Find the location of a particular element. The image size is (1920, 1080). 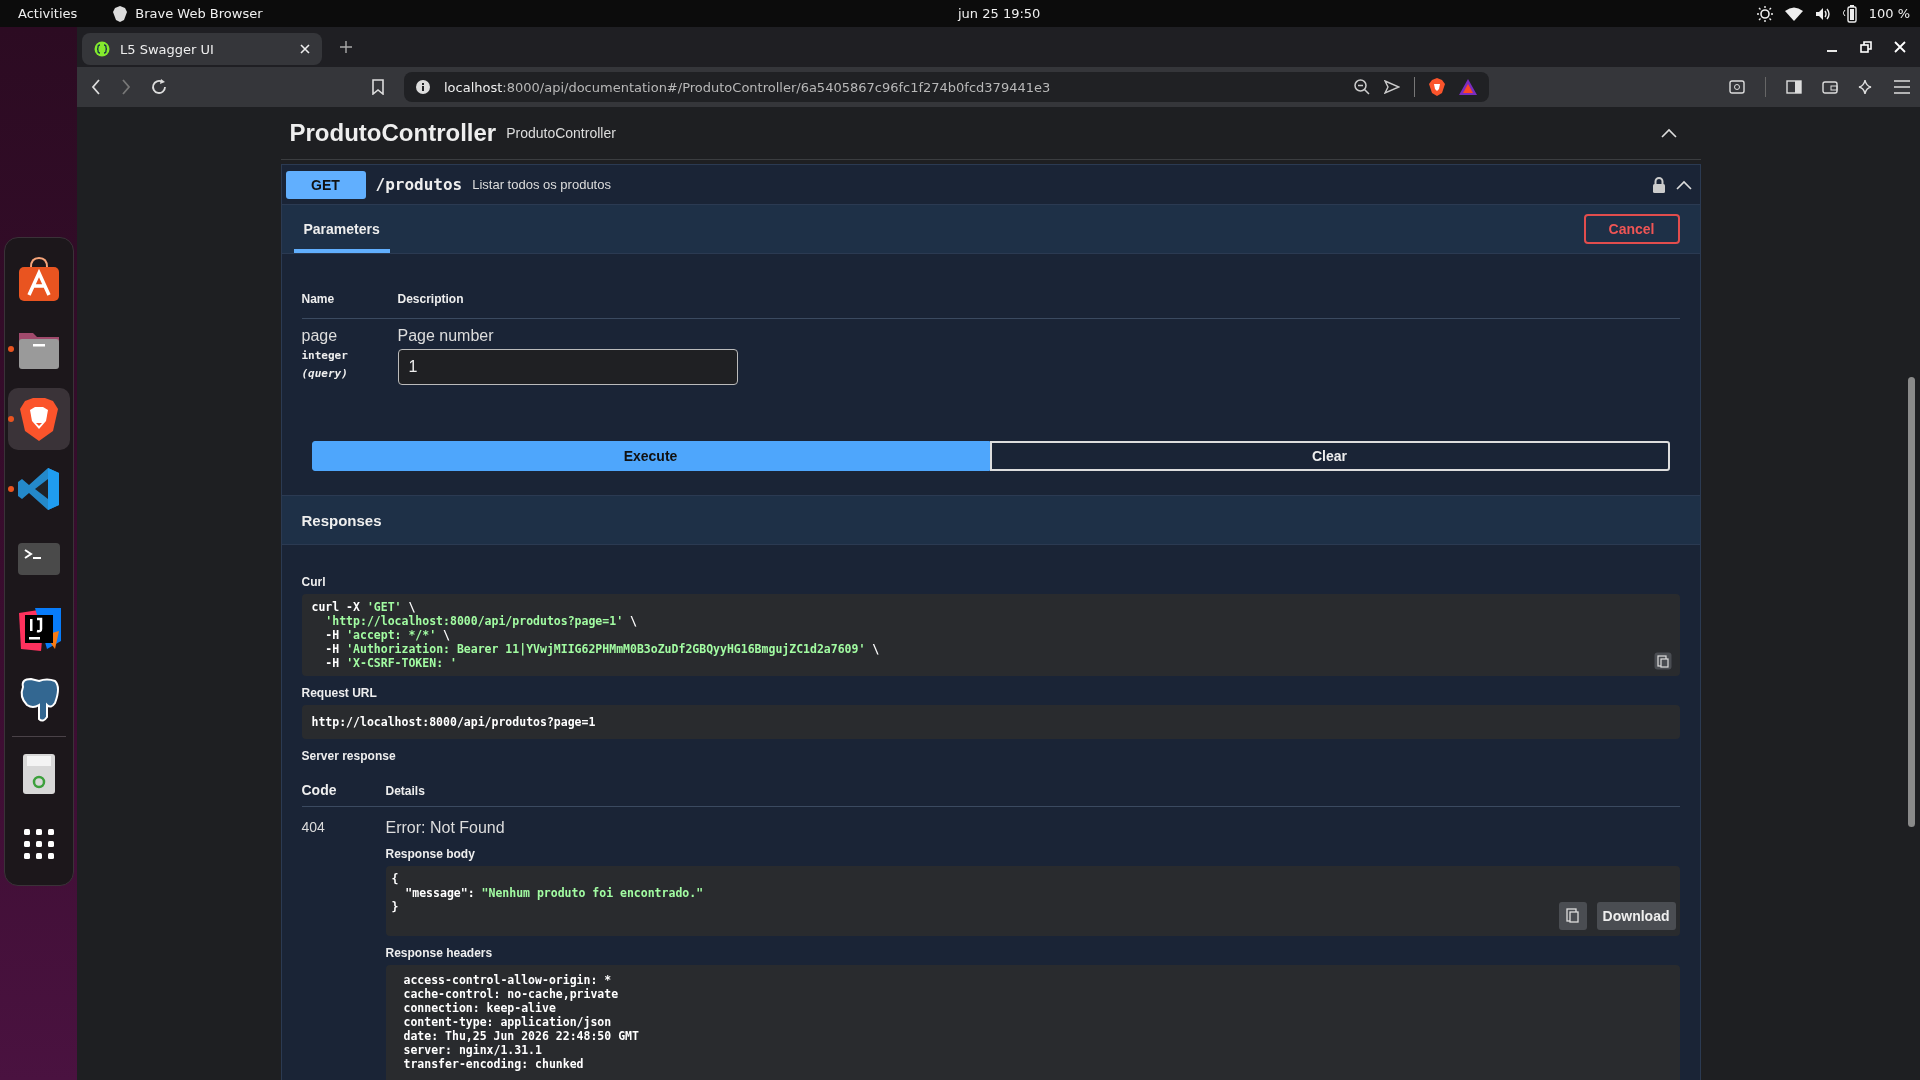

app-name: Brave Web Browser is located at coordinates (199, 13).